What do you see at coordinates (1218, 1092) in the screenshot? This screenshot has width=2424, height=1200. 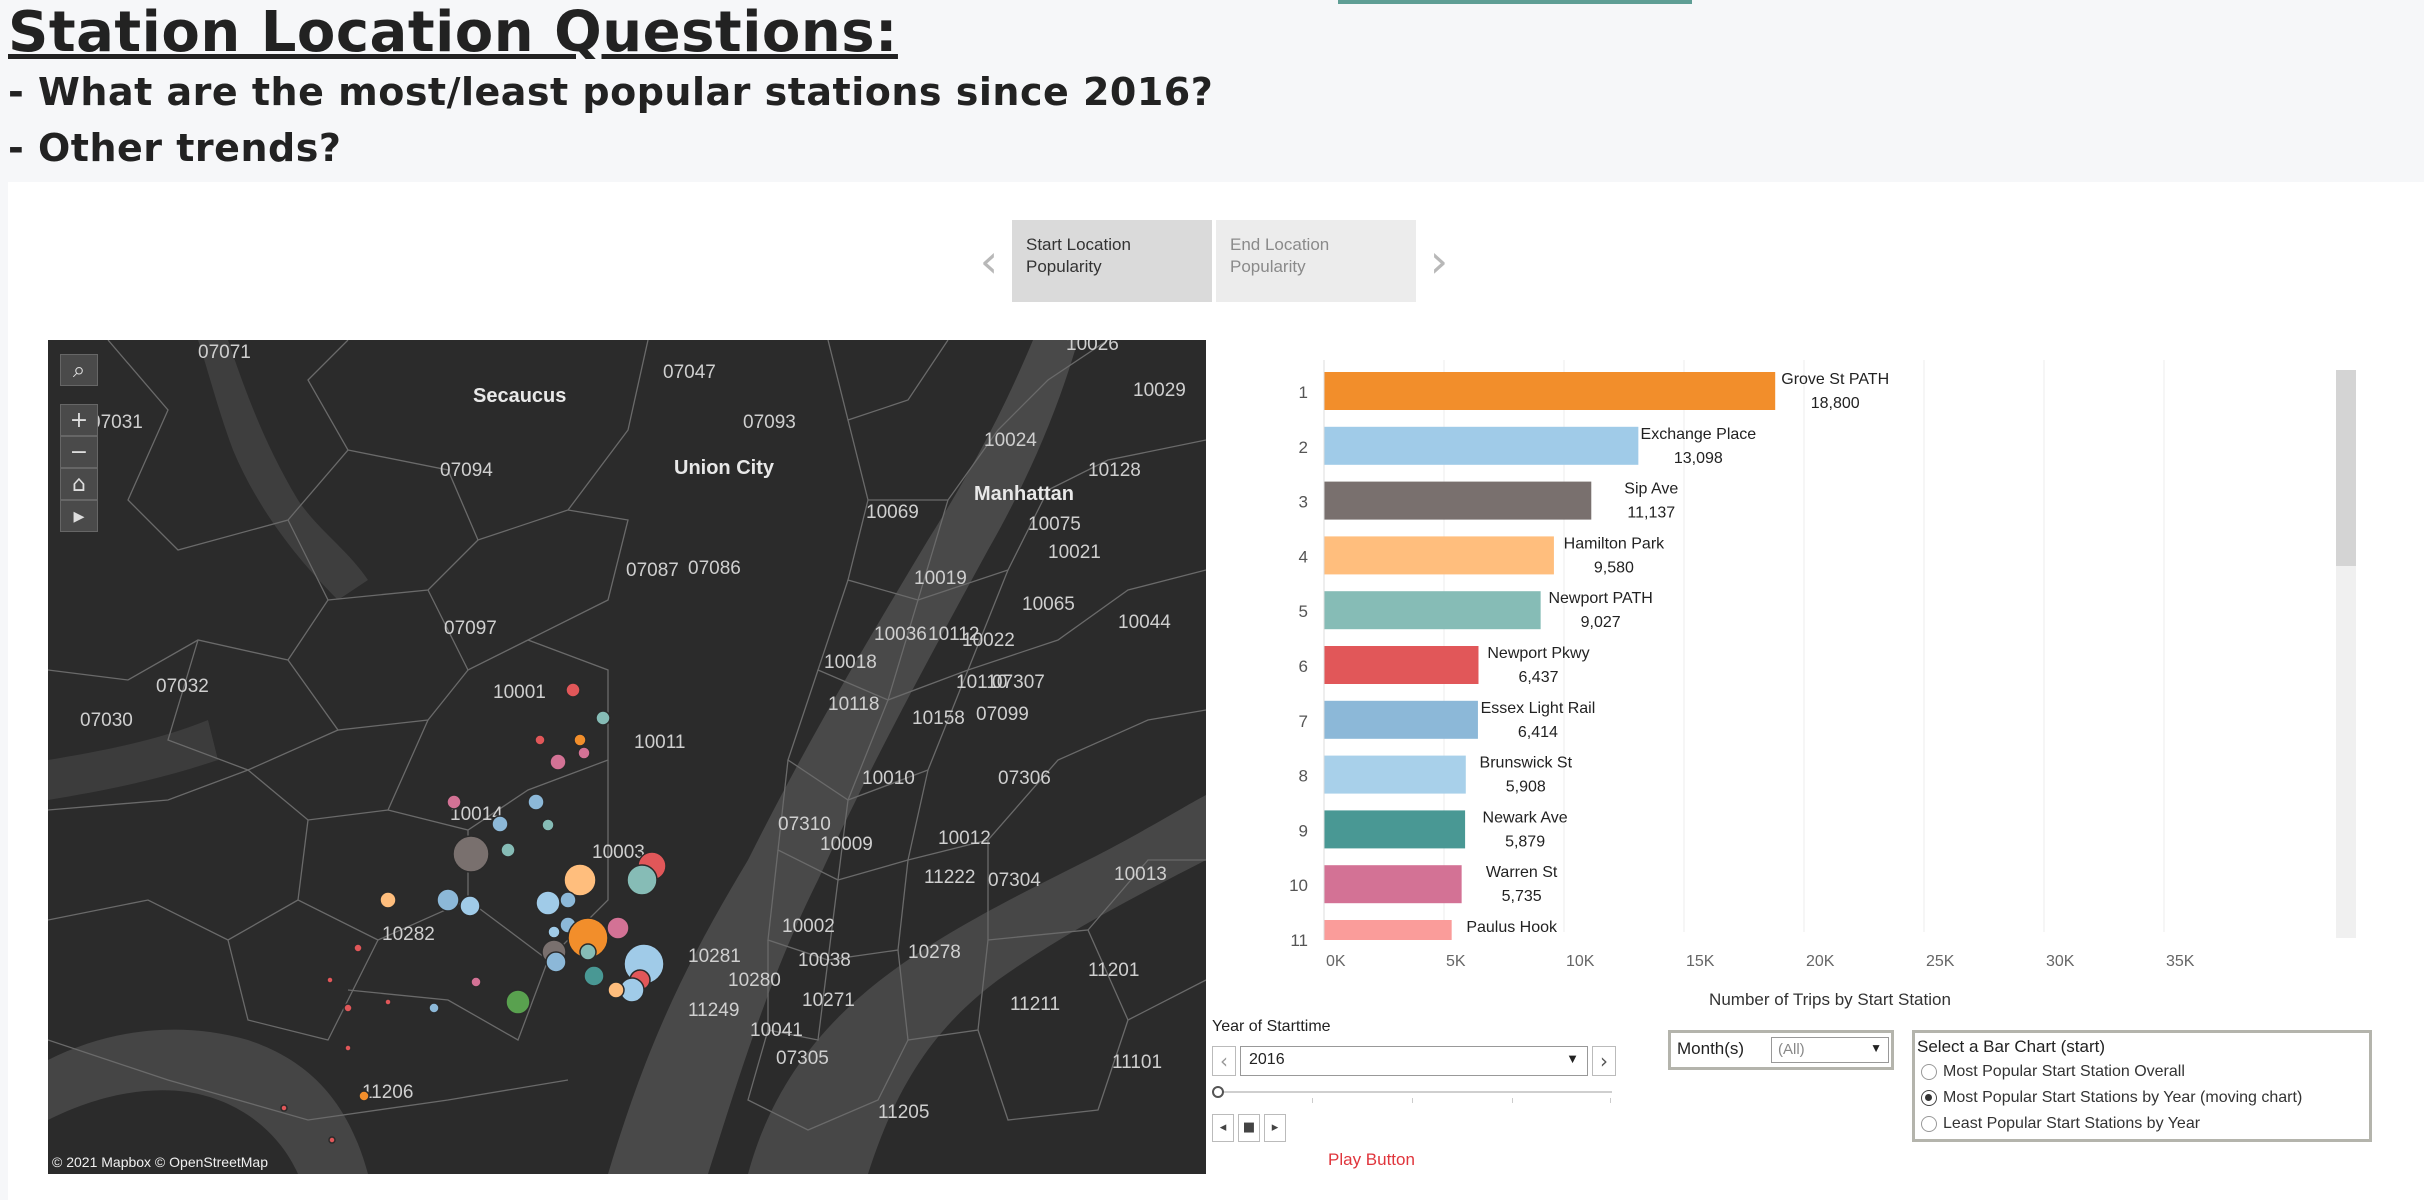 I see `slider-knob` at bounding box center [1218, 1092].